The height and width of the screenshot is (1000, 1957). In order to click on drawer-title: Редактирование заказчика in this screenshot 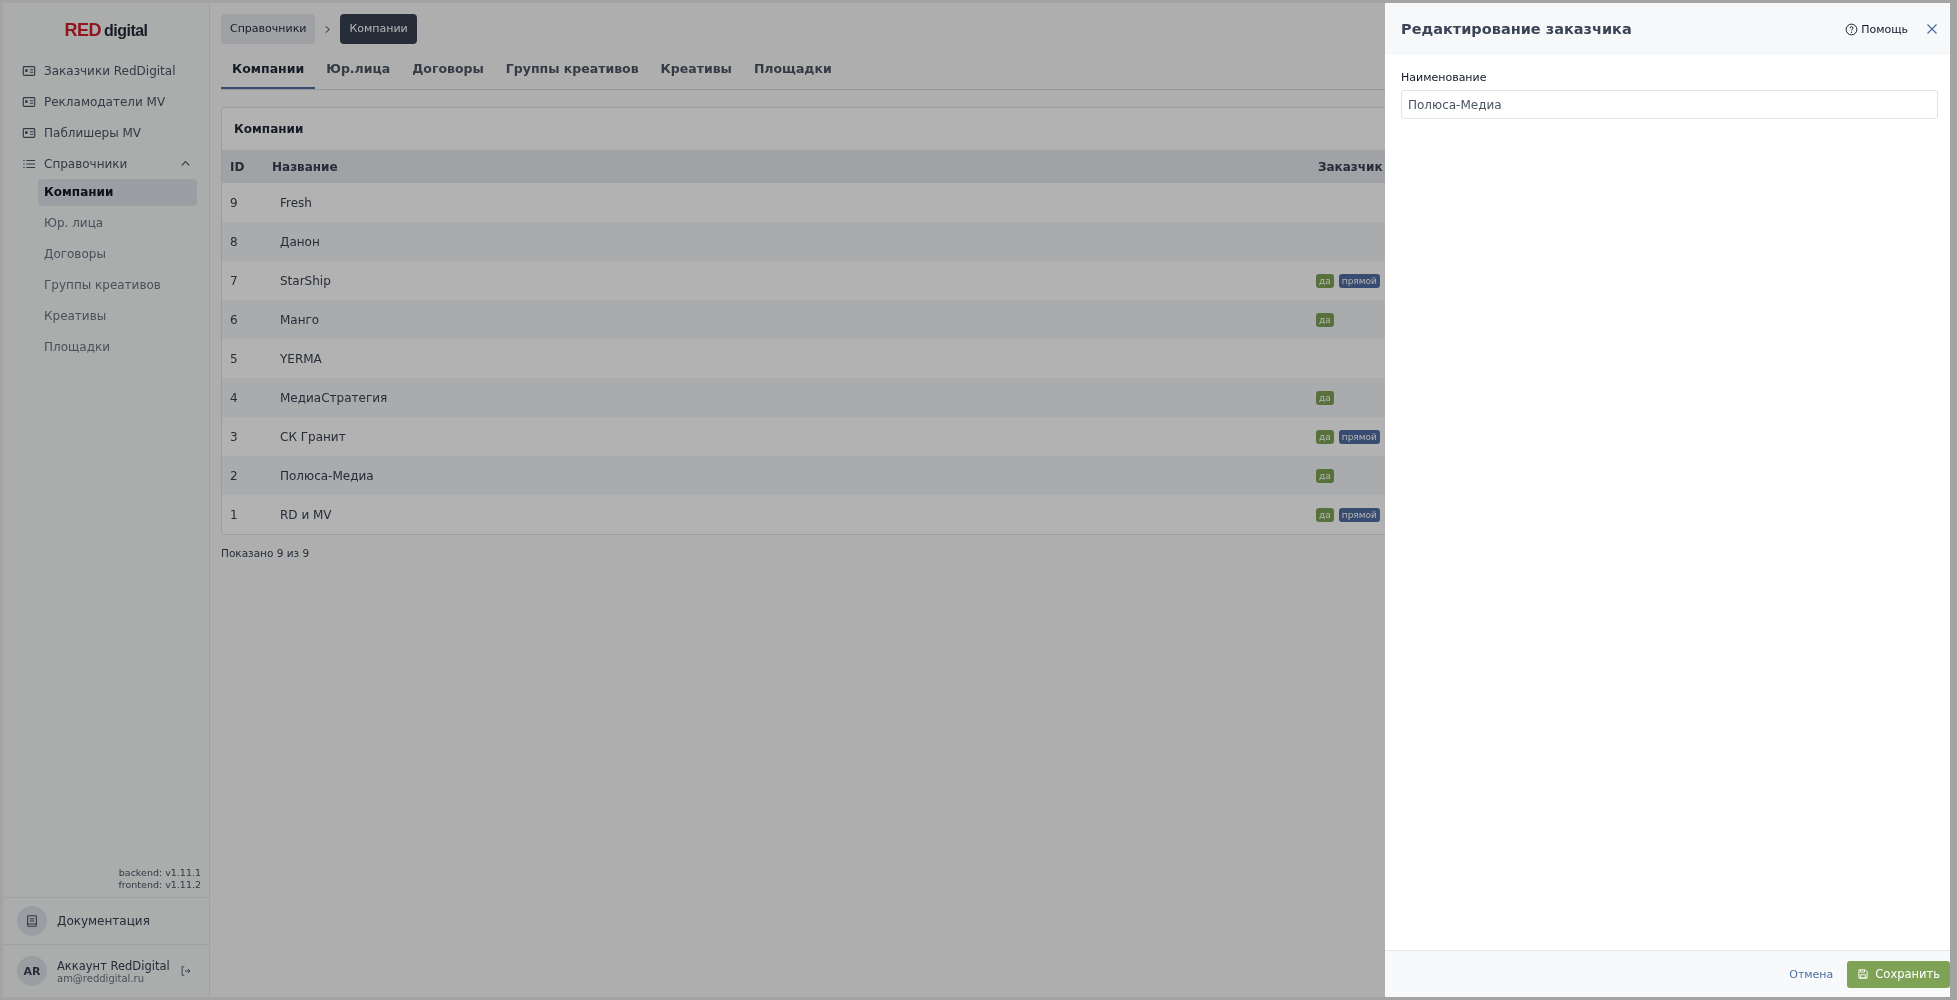, I will do `click(1517, 29)`.